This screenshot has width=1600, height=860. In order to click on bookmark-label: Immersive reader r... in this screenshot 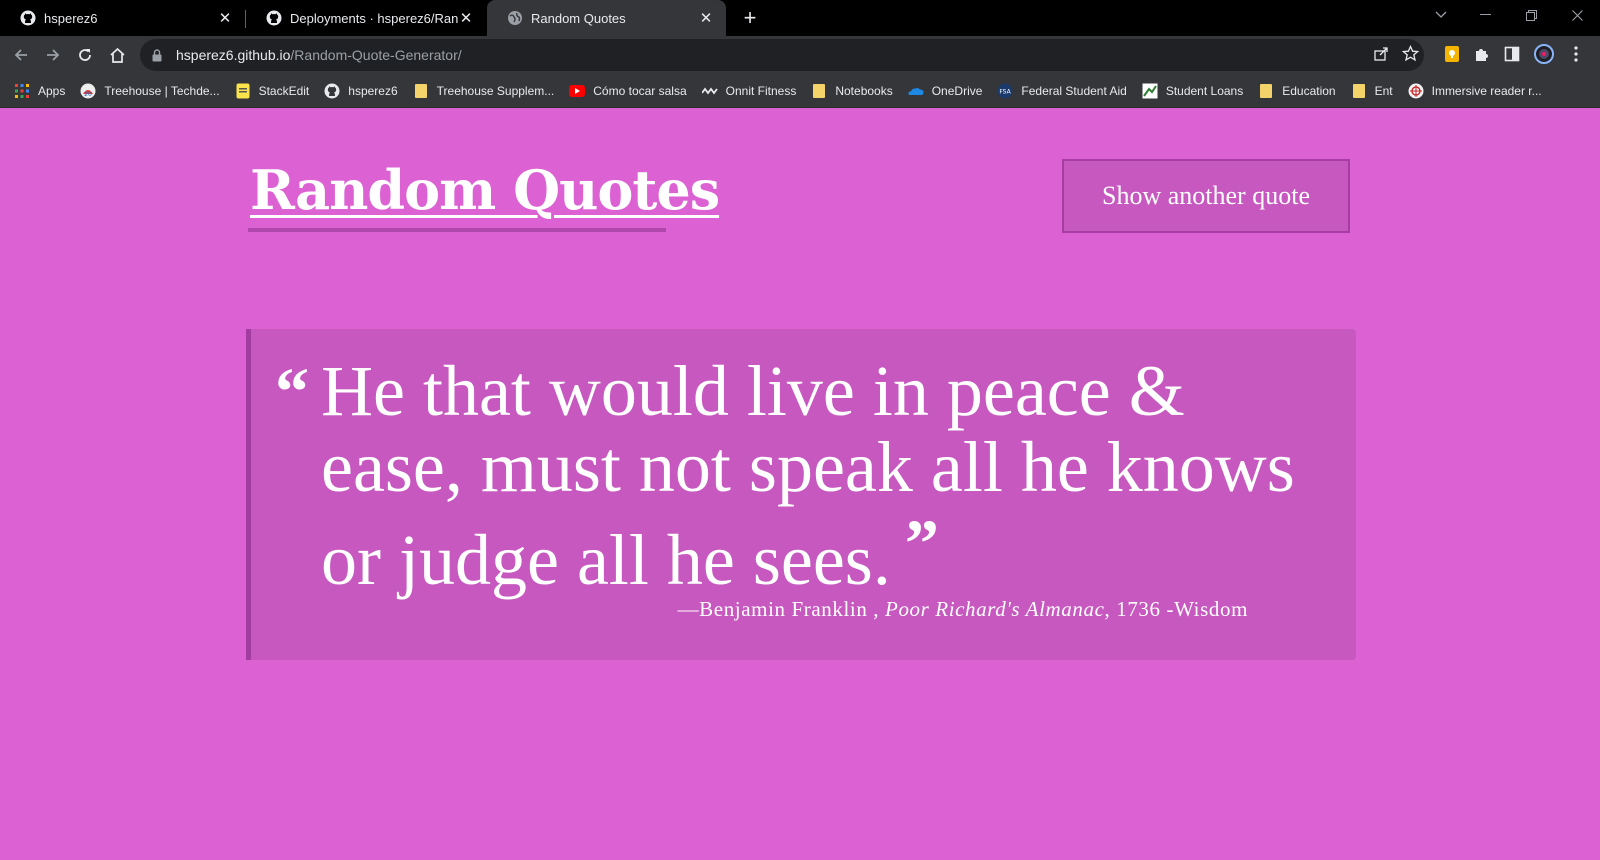, I will do `click(1486, 90)`.